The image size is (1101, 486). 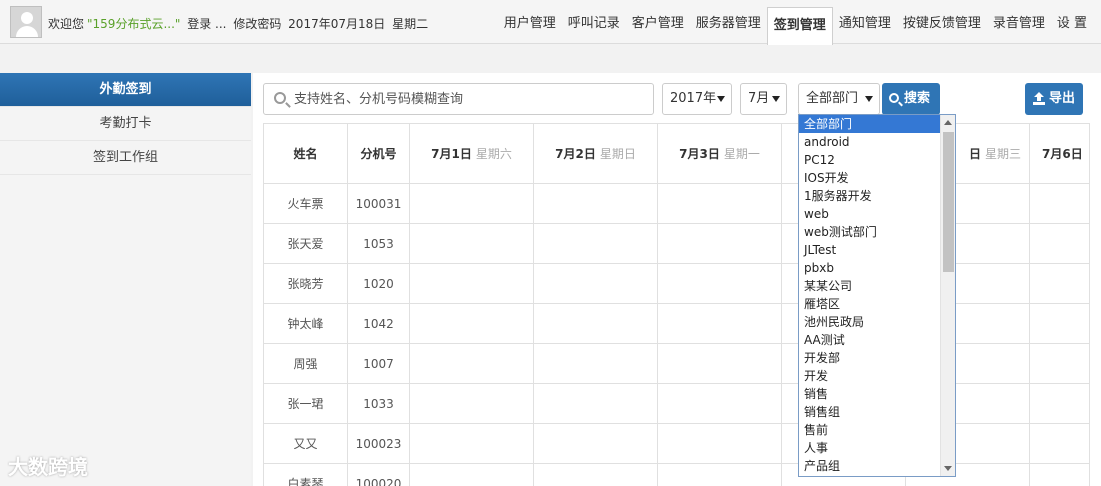 I want to click on change-password-link: 修改密码, so click(x=257, y=24).